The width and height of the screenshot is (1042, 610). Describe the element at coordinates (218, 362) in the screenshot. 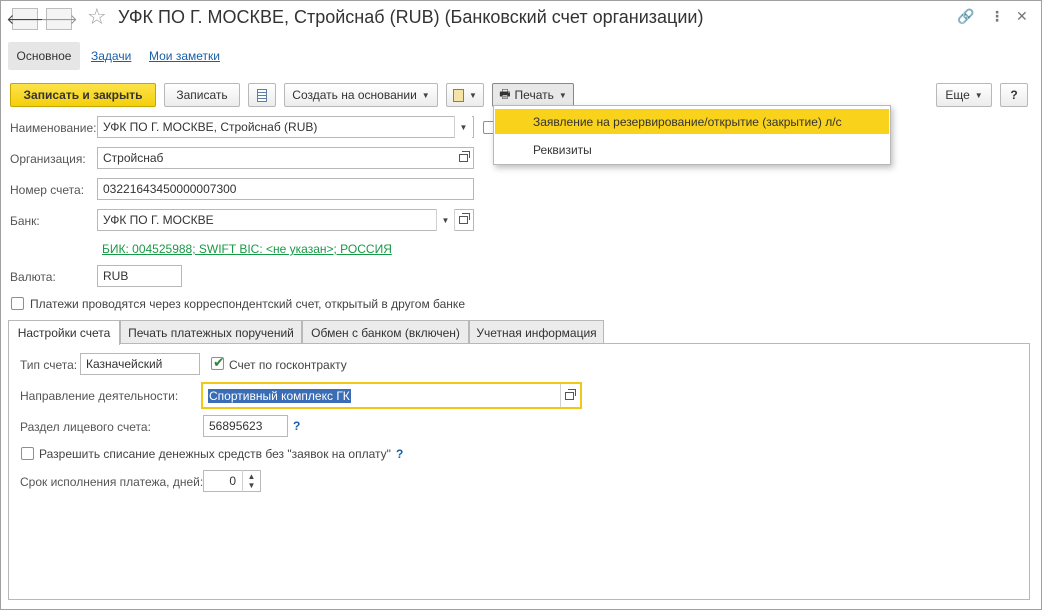

I see `gov-contract-checkbox` at that location.